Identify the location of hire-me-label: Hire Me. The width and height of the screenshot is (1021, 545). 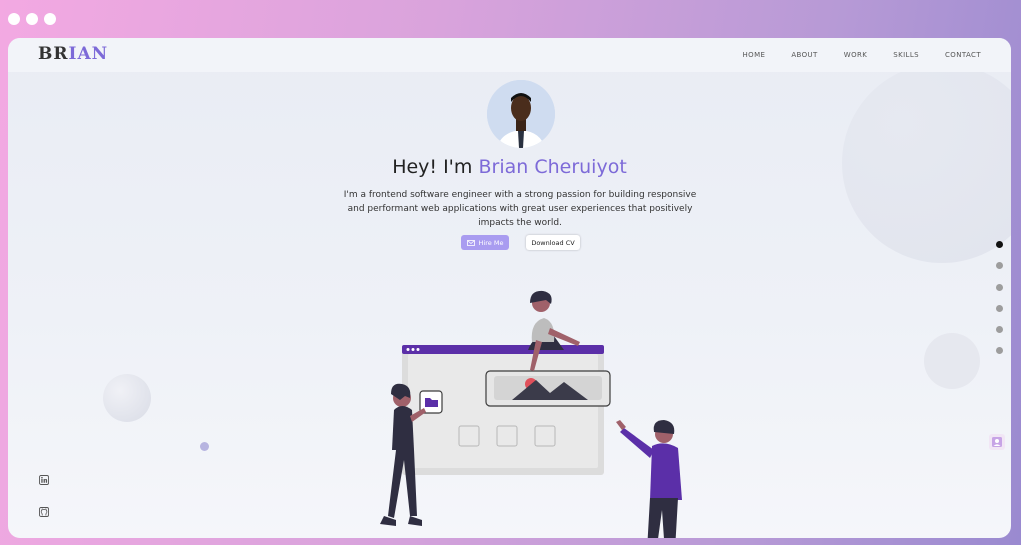
(491, 242).